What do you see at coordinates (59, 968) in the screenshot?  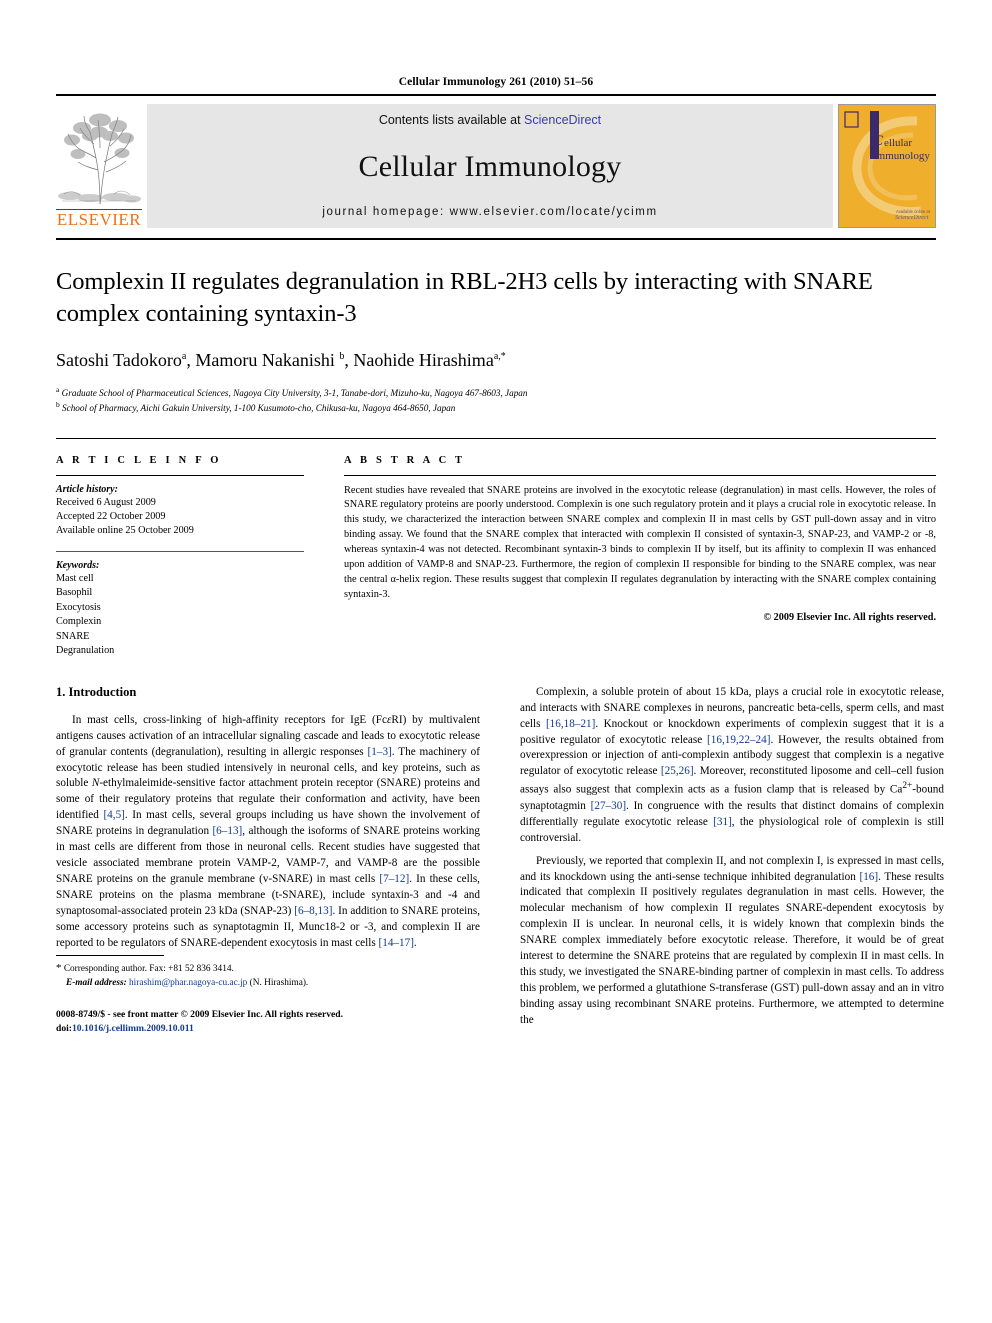 I see `asterisk-icon: *` at bounding box center [59, 968].